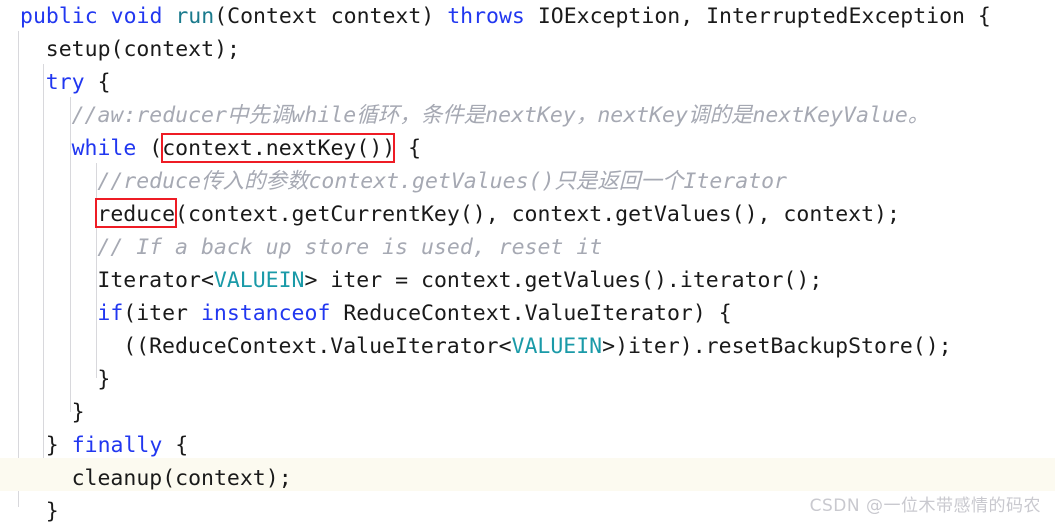 This screenshot has height=528, width=1055. I want to click on code-token: >)iter).resetBackupStore();, so click(777, 346).